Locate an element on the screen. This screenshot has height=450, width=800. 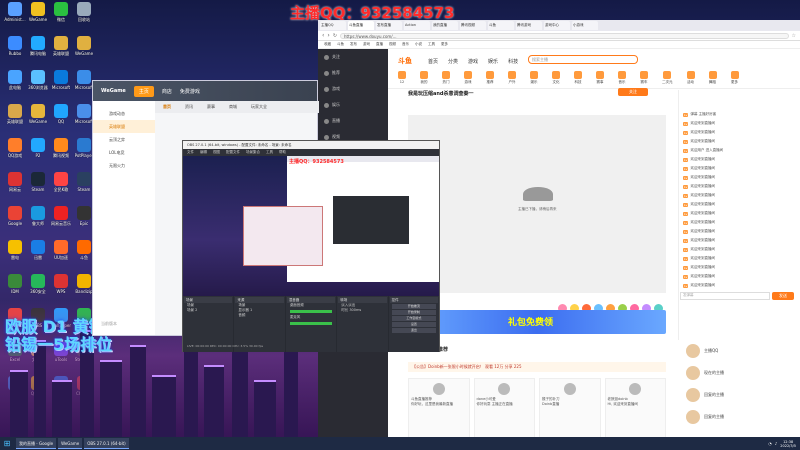
desktop-icon: Steam is located at coordinates (38, 186).